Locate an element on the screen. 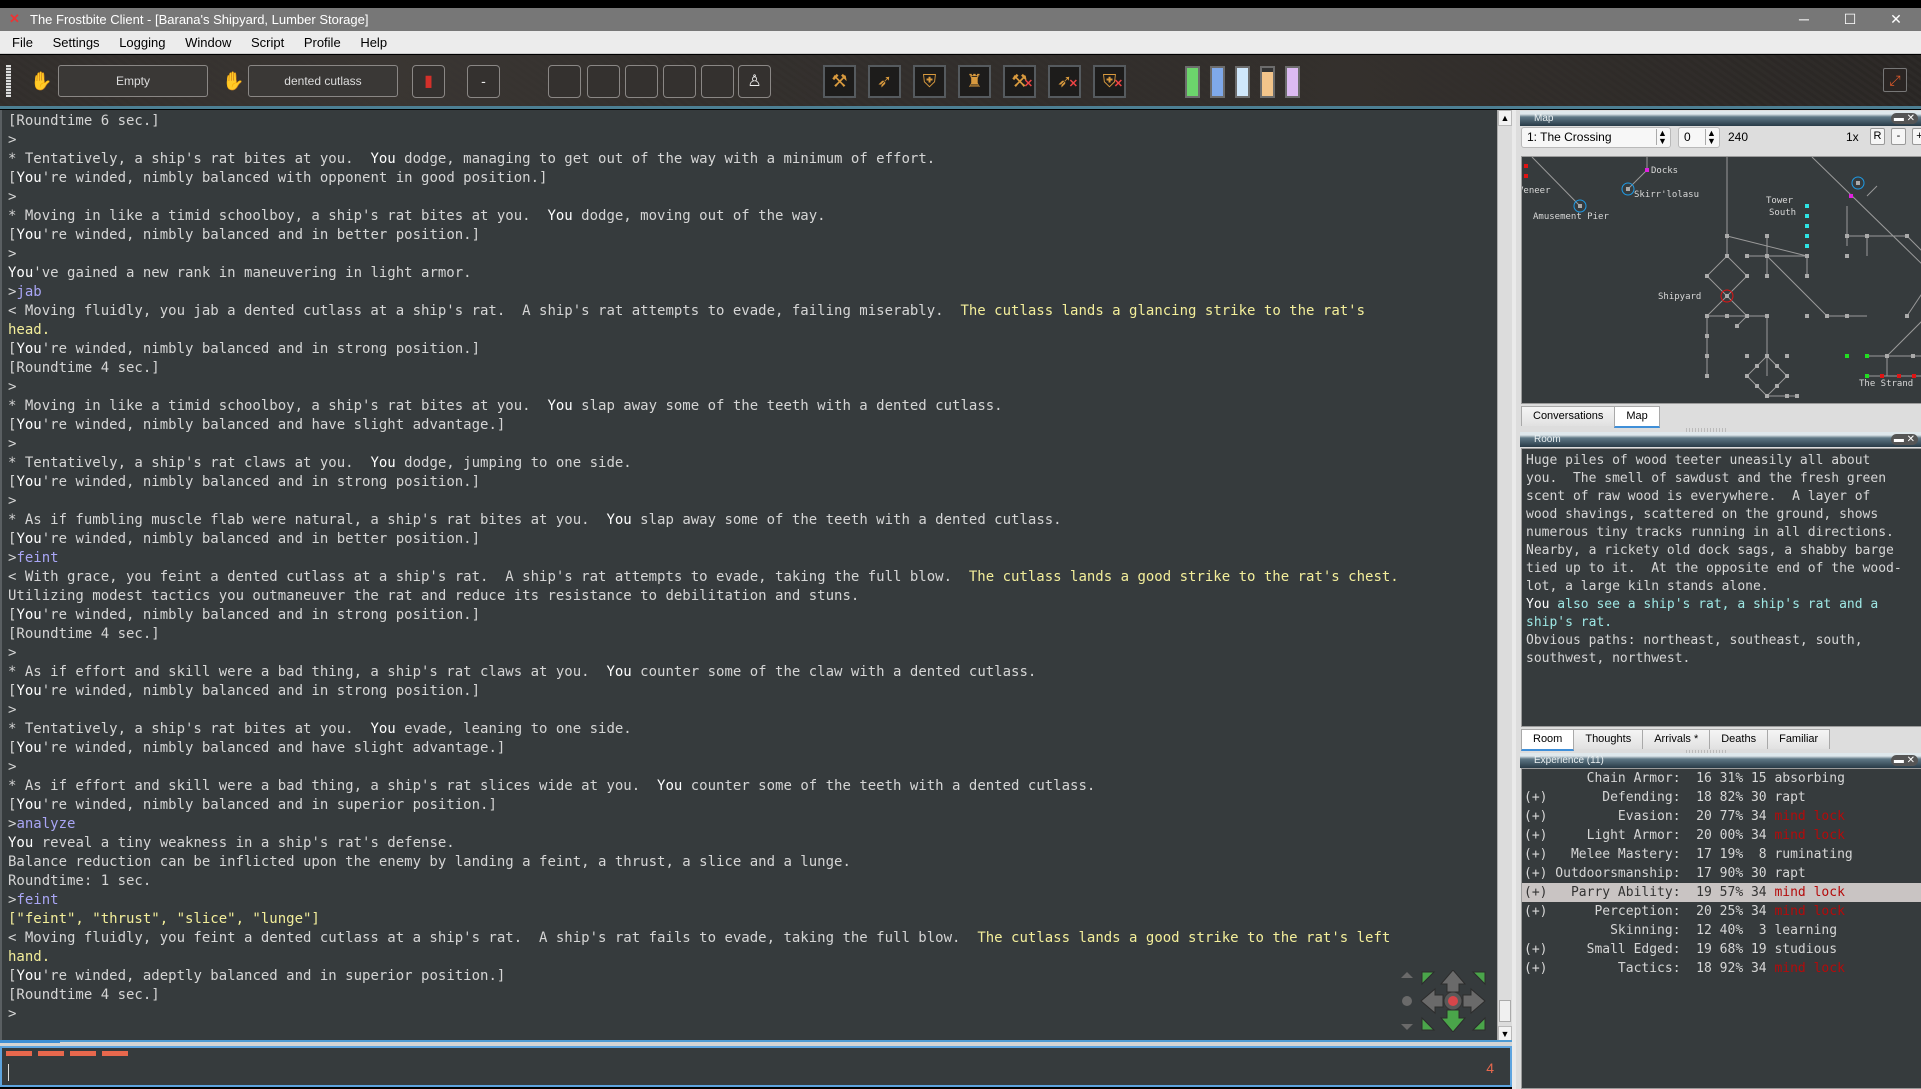  experience-row: (+) Tactics: 18 92% 34 mind lock is located at coordinates (1721, 968).